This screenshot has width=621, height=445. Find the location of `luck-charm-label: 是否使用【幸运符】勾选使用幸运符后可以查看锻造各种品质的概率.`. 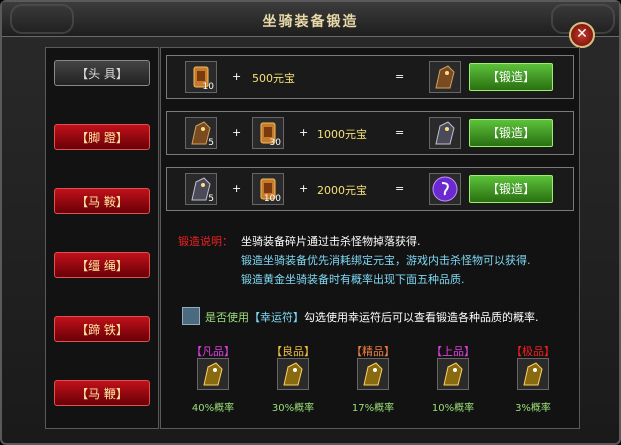

luck-charm-label: 是否使用【幸运符】勾选使用幸运符后可以查看锻造各种品质的概率. is located at coordinates (372, 317).